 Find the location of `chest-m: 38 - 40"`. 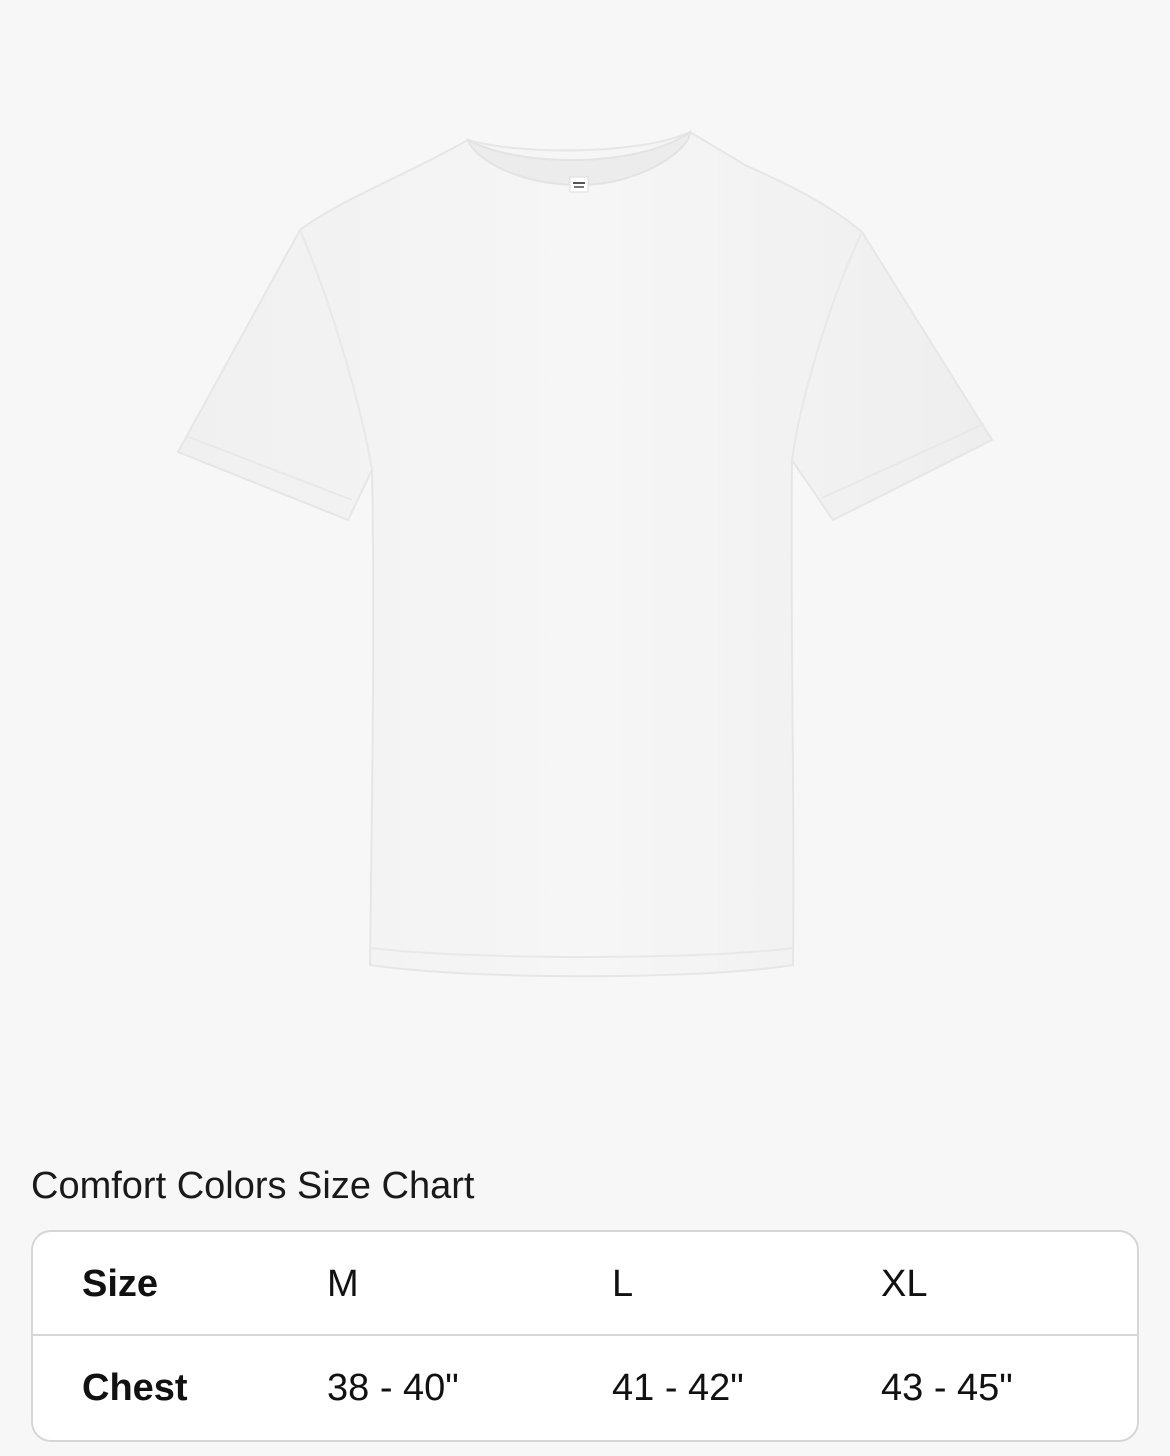

chest-m: 38 - 40" is located at coordinates (393, 1388).